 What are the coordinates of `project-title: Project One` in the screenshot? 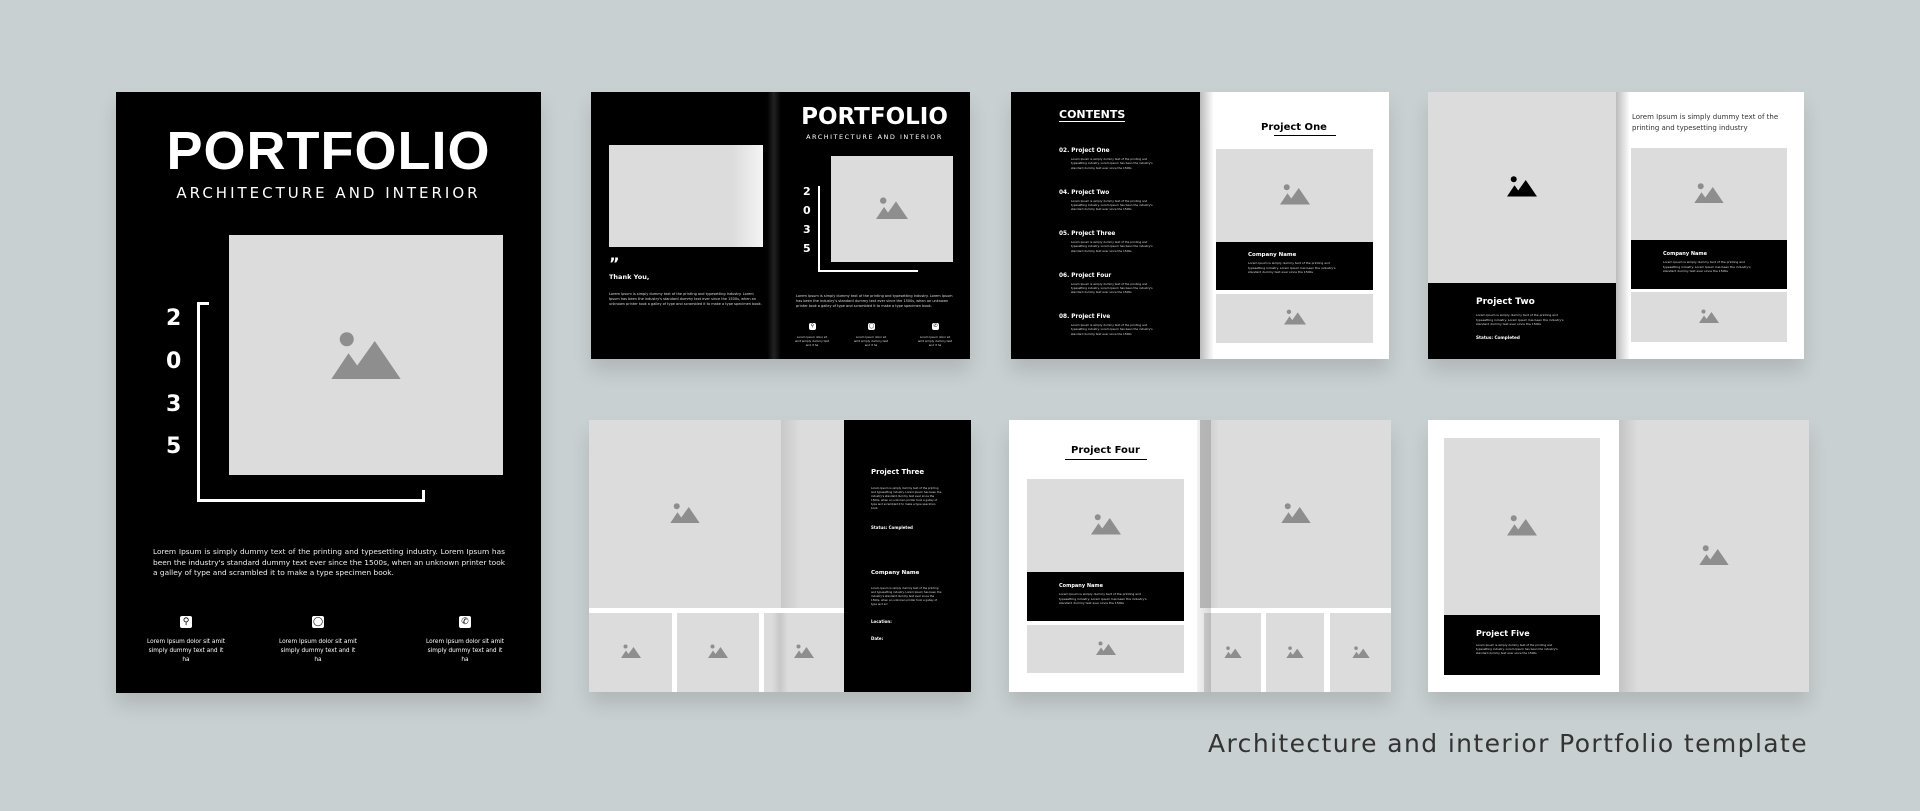 It's located at (1294, 127).